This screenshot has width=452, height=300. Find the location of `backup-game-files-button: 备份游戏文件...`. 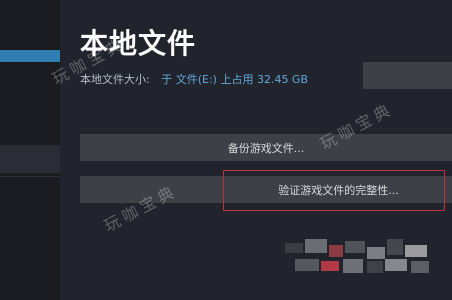

backup-game-files-button: 备份游戏文件... is located at coordinates (266, 147).